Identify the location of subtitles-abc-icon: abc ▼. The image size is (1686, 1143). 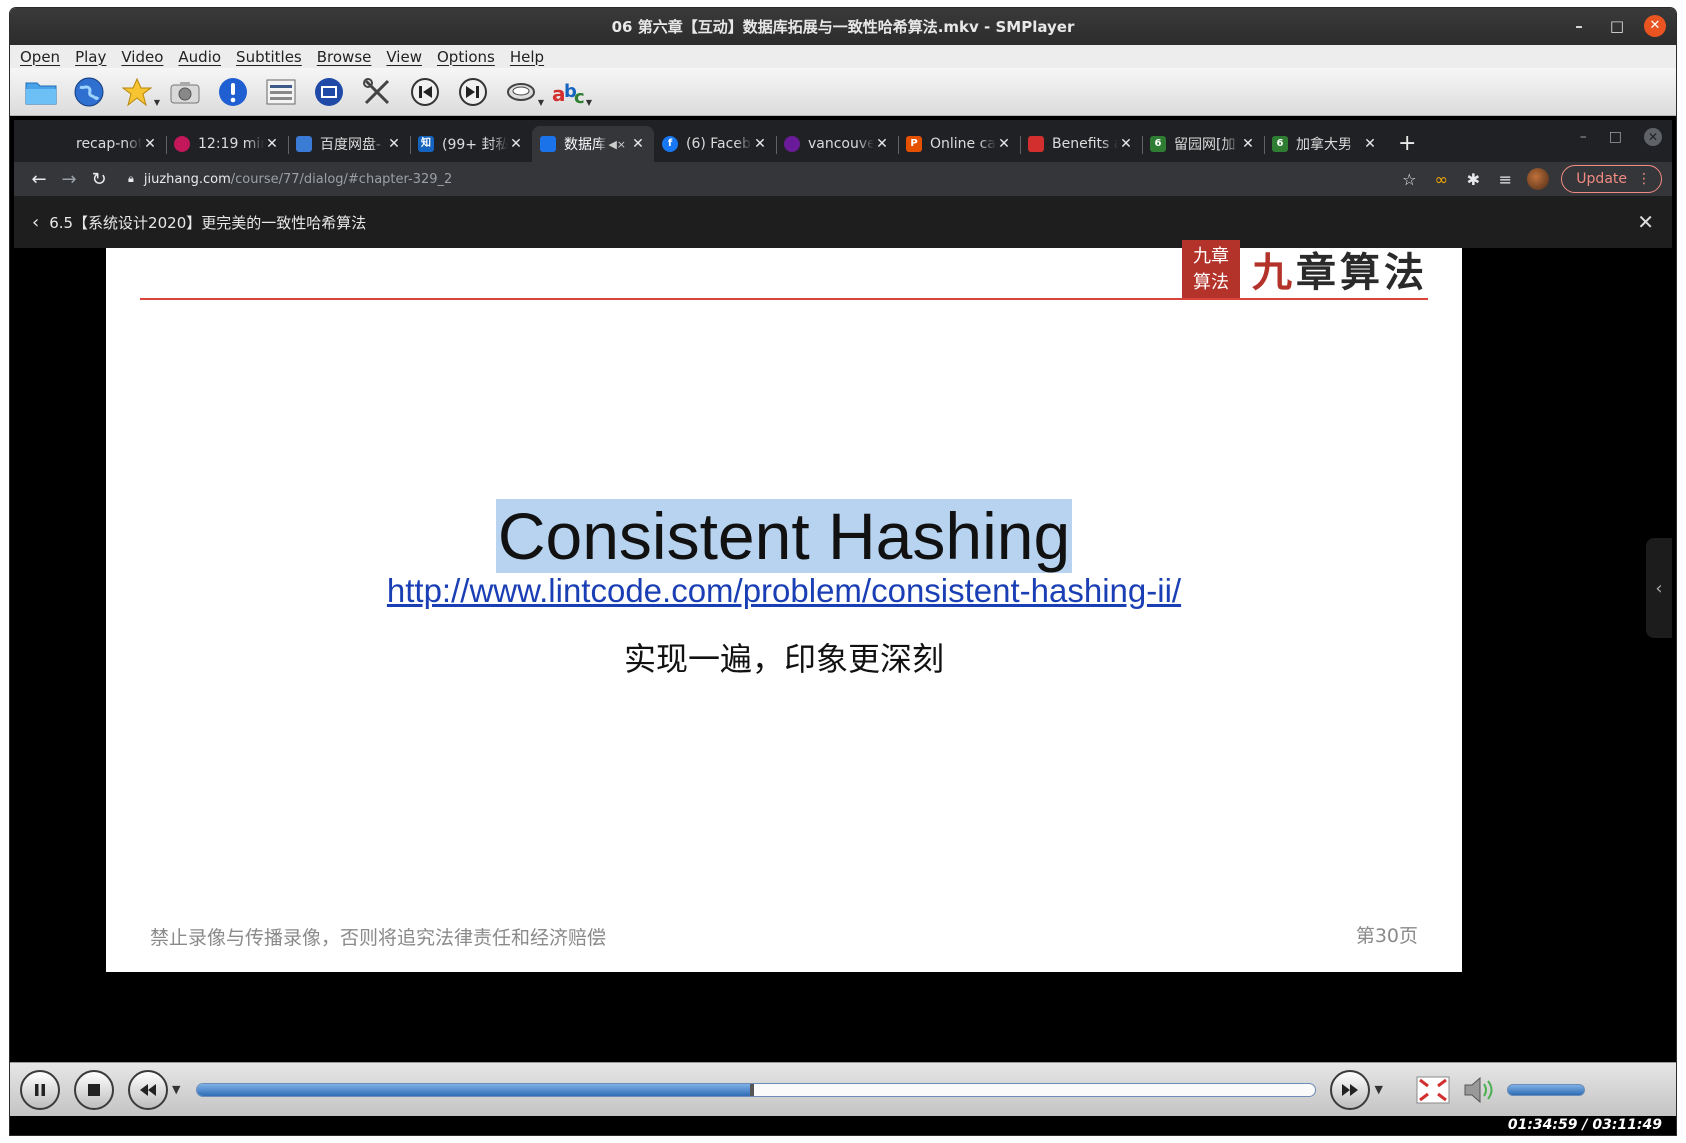
(572, 92).